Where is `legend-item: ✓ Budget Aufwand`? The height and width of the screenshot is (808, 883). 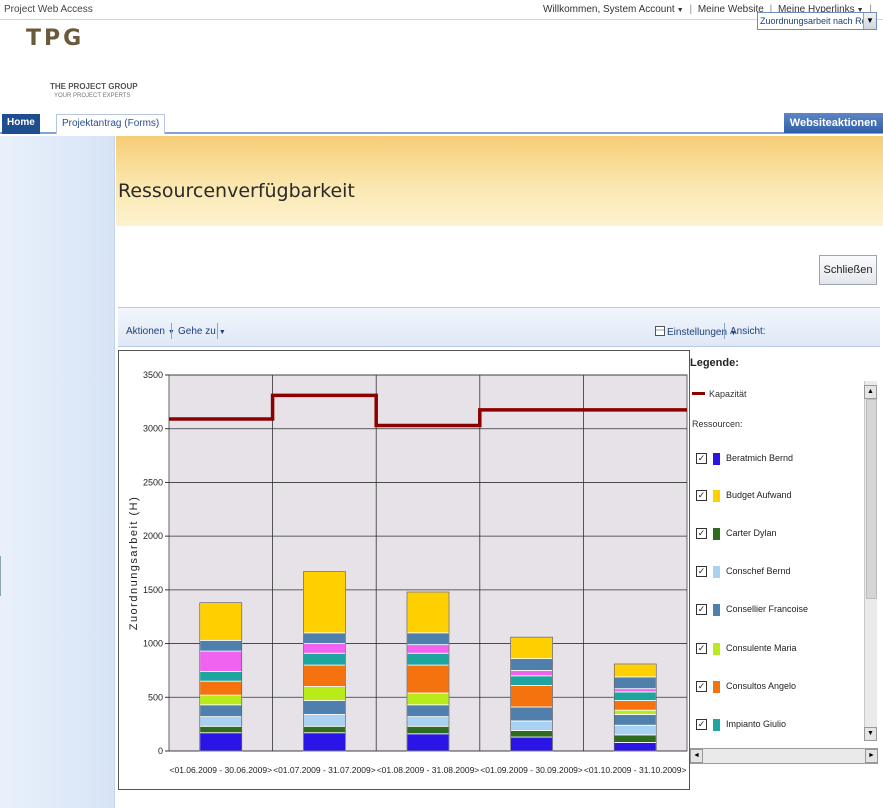
legend-item: ✓ Budget Aufwand is located at coordinates (744, 495).